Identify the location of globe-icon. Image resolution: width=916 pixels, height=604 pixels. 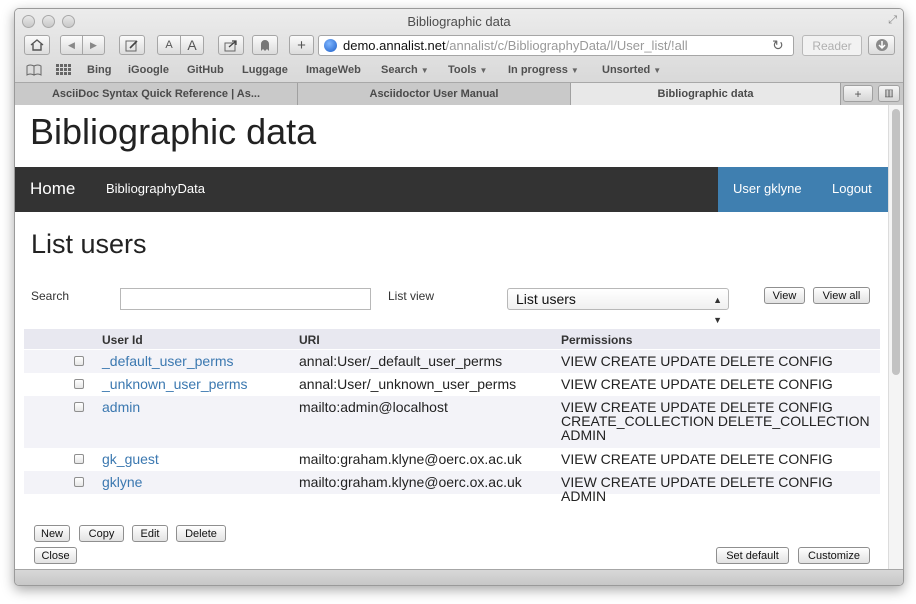
(330, 45).